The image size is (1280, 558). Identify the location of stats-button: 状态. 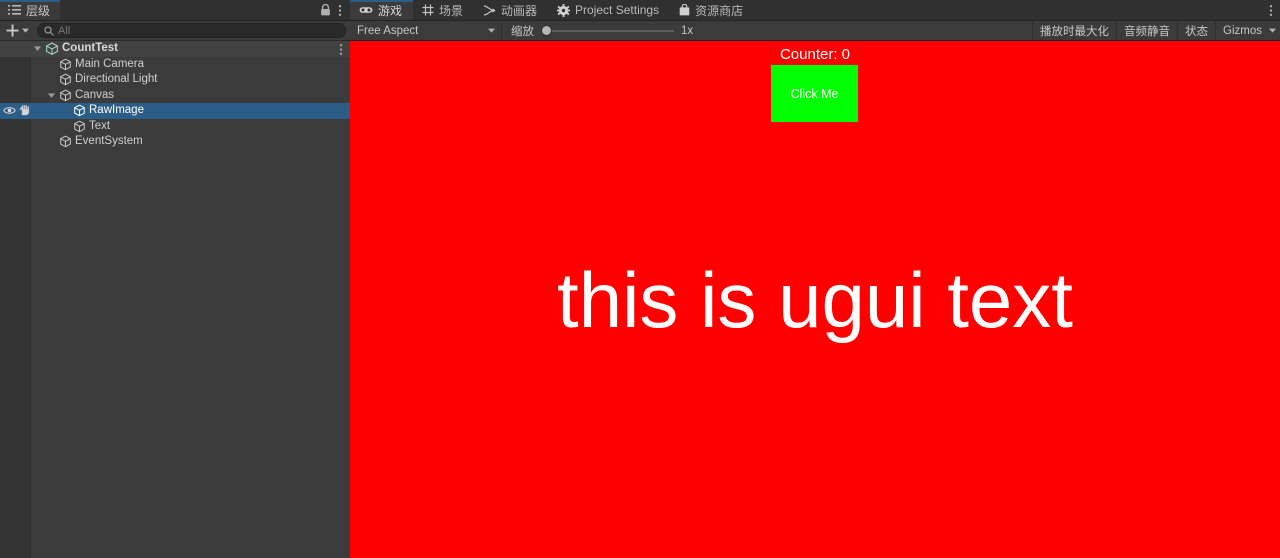
(1196, 30).